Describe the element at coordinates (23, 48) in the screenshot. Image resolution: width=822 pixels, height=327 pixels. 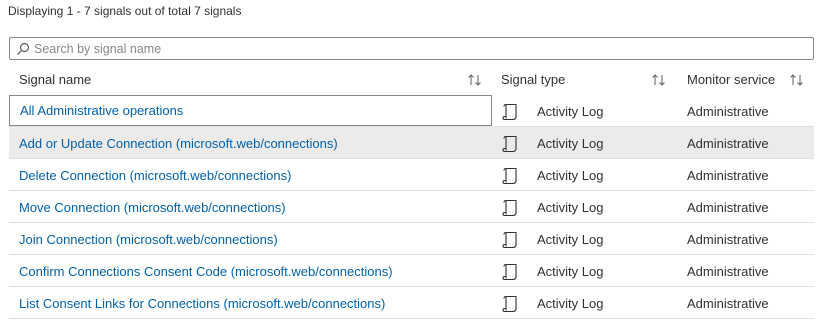
I see `search-icon` at that location.